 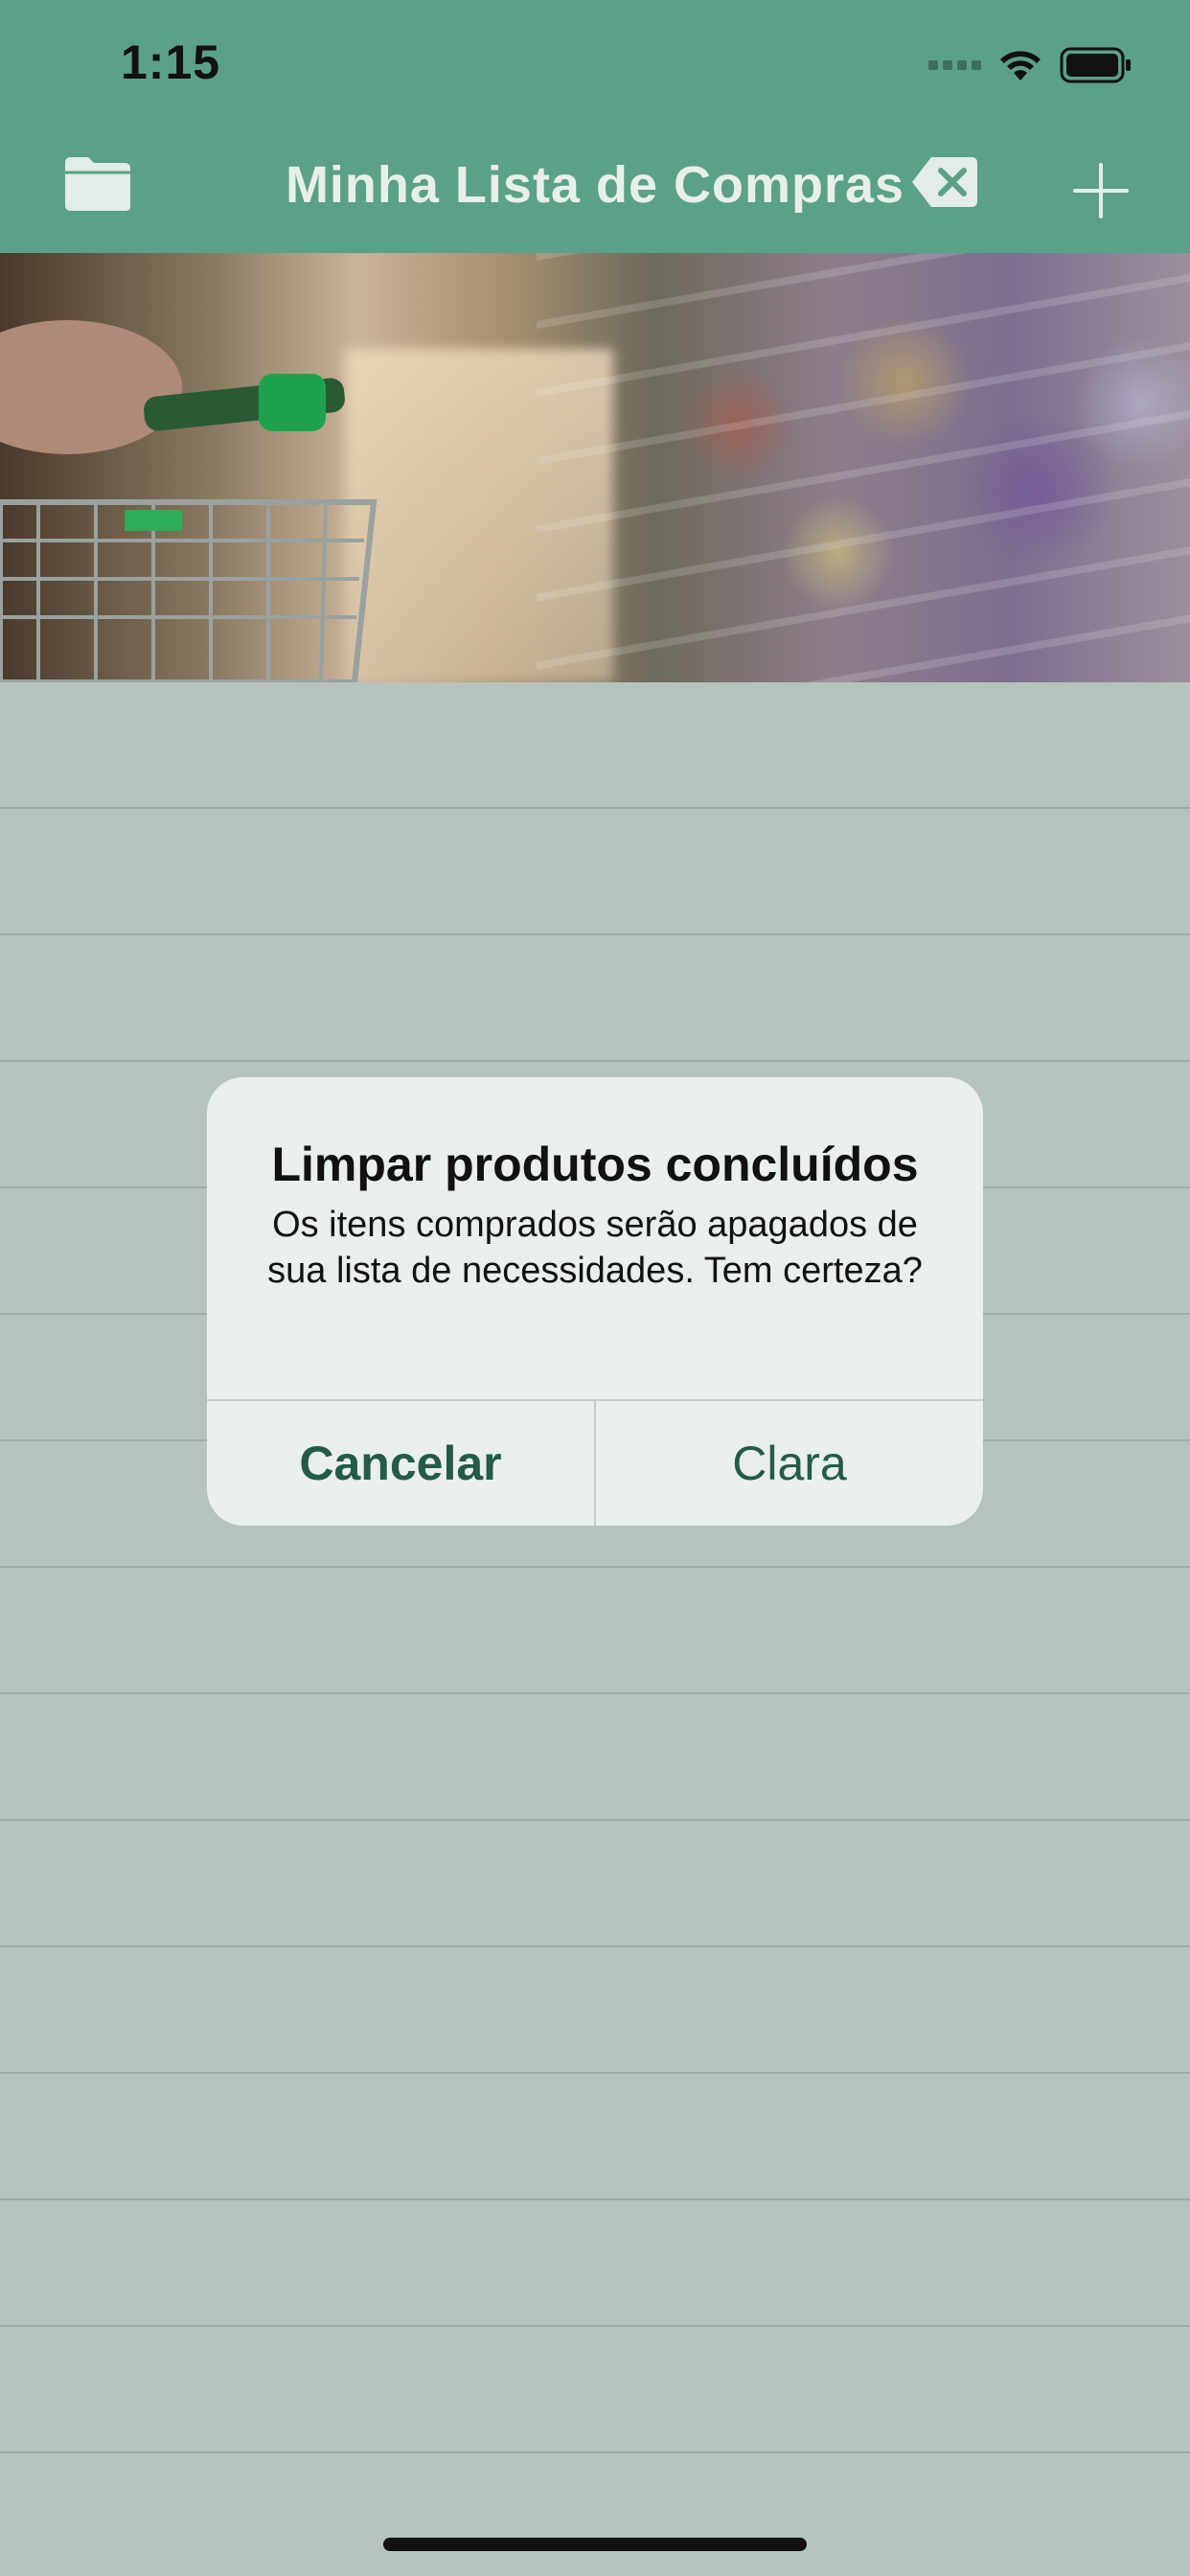 What do you see at coordinates (595, 1164) in the screenshot?
I see `alert-title: Limpar produtos concluídos` at bounding box center [595, 1164].